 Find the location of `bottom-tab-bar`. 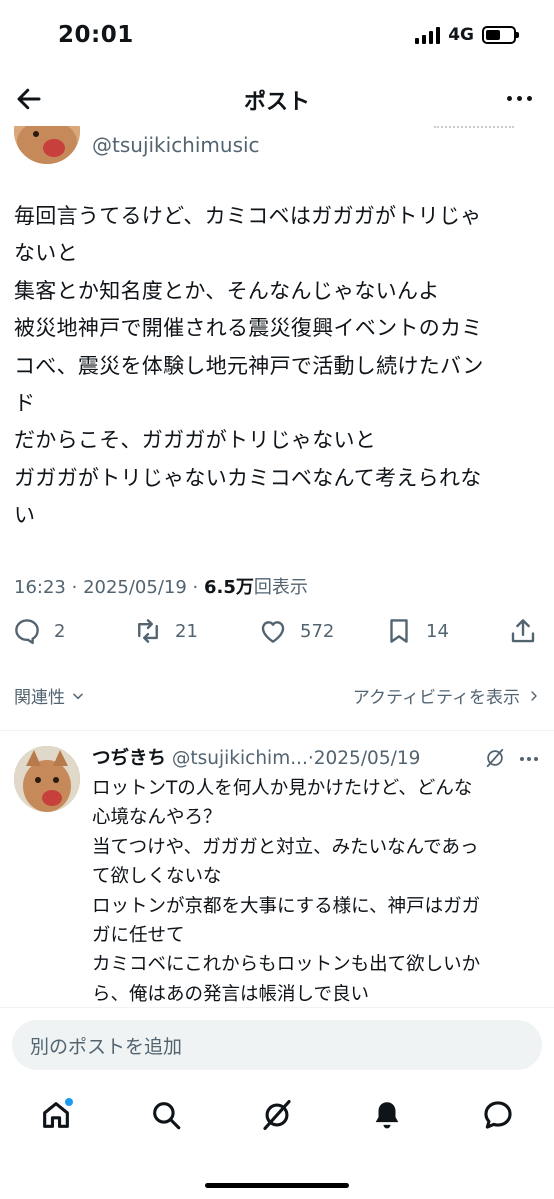

bottom-tab-bar is located at coordinates (277, 1118).